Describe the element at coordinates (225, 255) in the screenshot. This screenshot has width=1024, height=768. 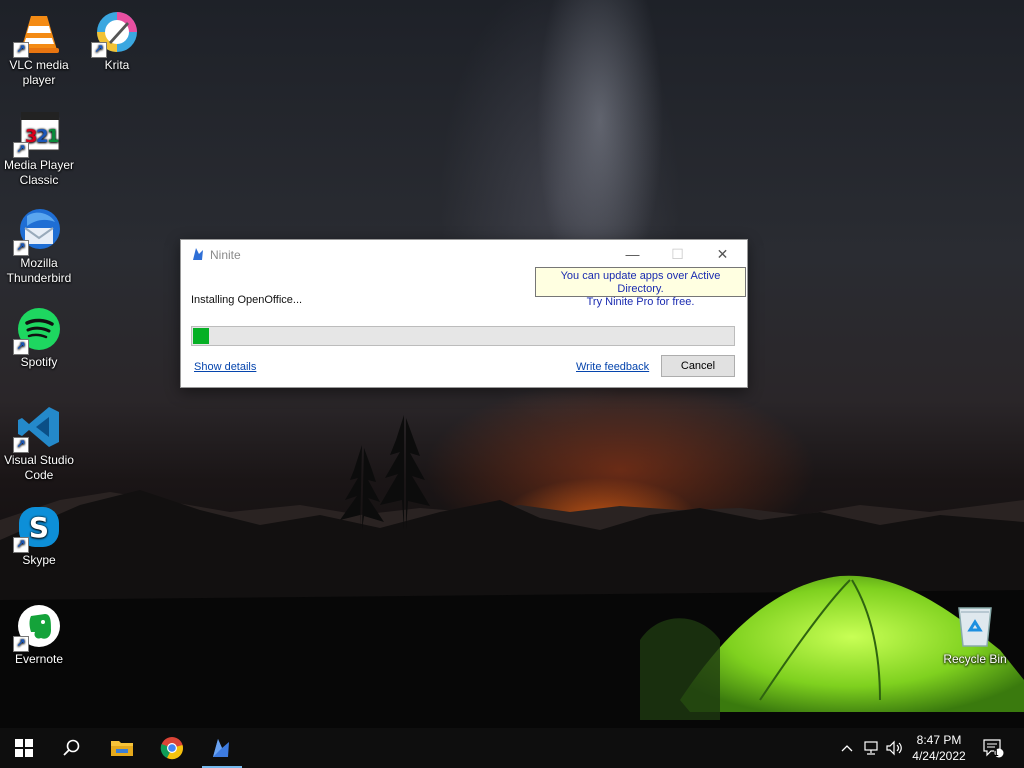
I see `dialog-title: Ninite` at that location.